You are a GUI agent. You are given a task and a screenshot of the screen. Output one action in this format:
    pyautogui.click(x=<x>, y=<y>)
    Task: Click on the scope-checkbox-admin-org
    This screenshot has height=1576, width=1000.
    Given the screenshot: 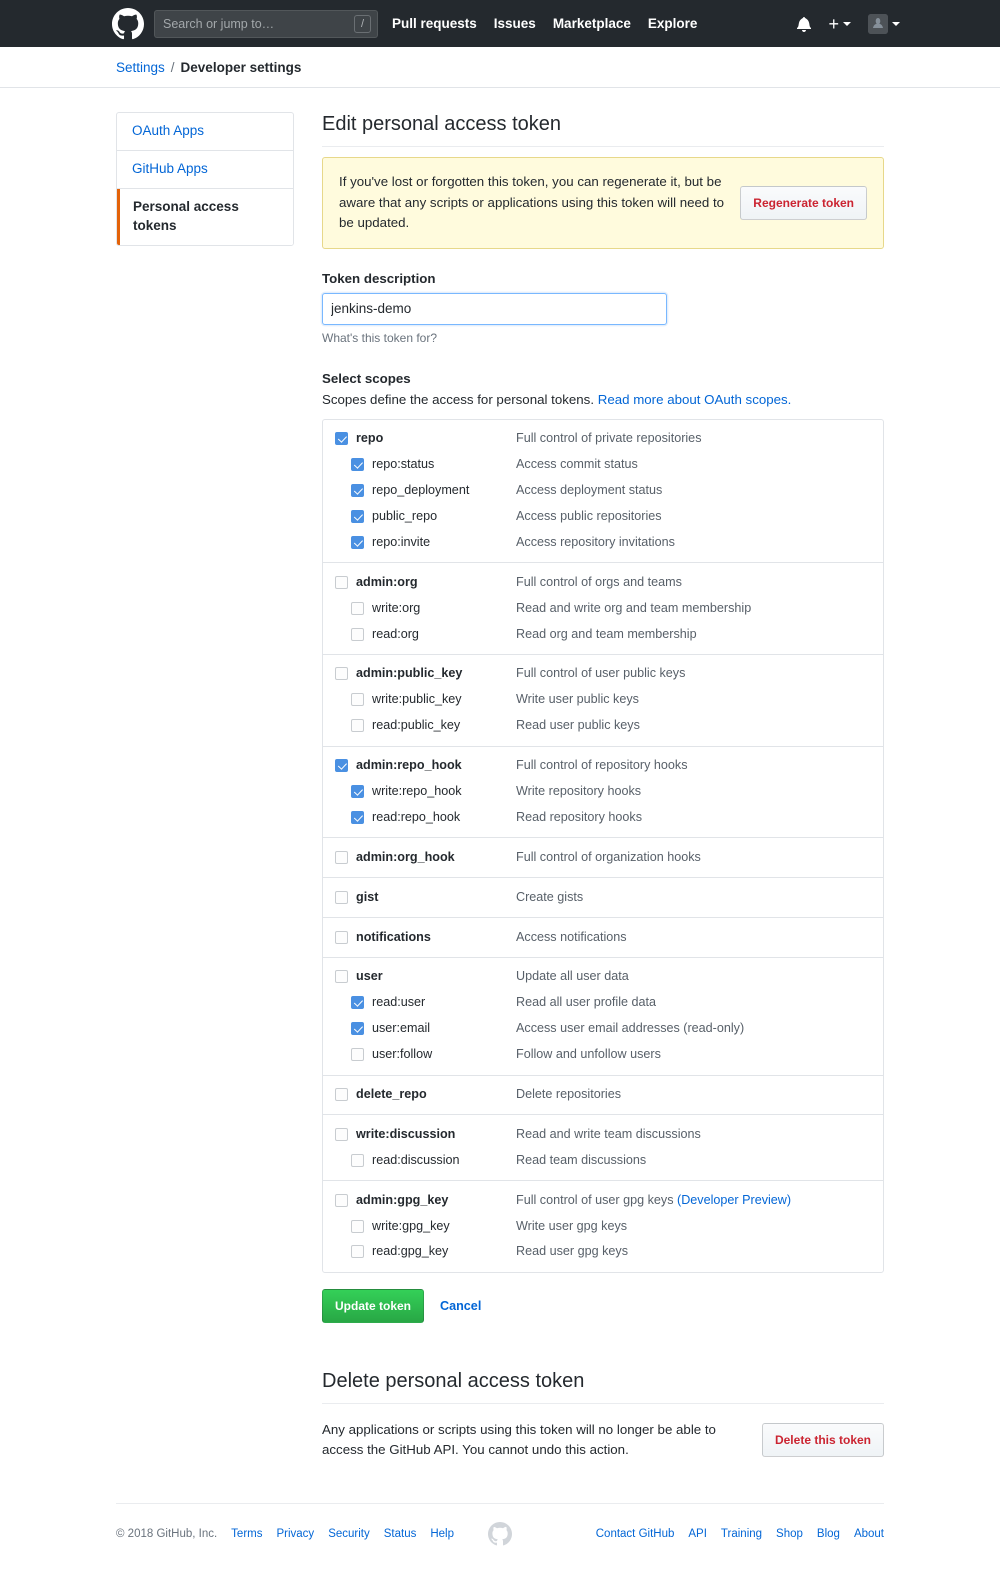 What is the action you would take?
    pyautogui.click(x=341, y=582)
    